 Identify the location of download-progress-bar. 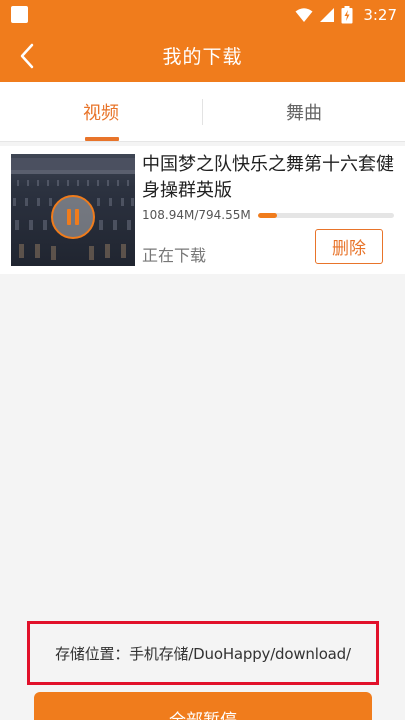
(326, 215).